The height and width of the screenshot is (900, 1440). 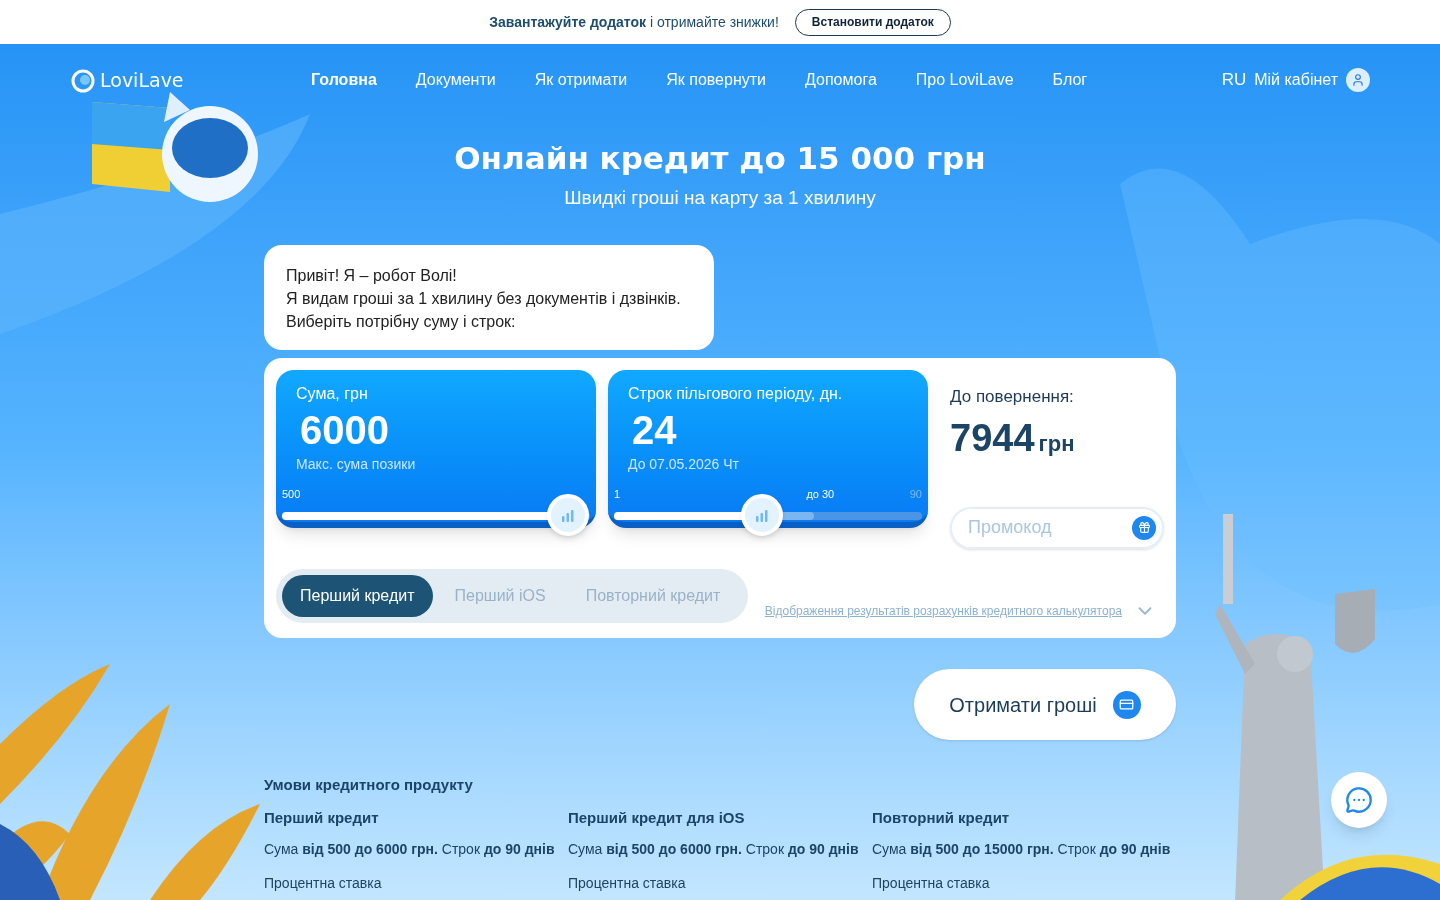 What do you see at coordinates (943, 611) in the screenshot?
I see `disclaimer-link: Відображення результатів розрахунків кредитного калькулятора` at bounding box center [943, 611].